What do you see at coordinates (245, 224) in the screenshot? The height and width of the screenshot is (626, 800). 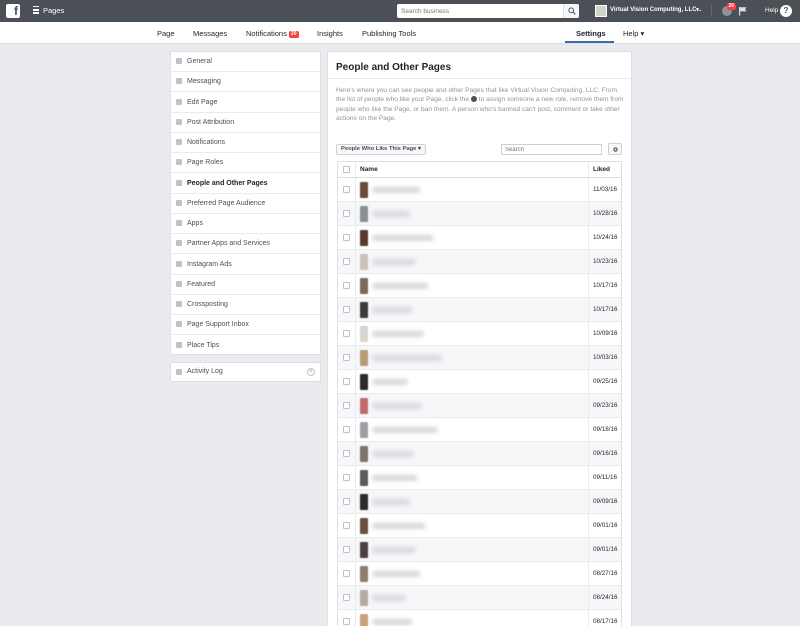 I see `sidebar-item-apps: Apps` at bounding box center [245, 224].